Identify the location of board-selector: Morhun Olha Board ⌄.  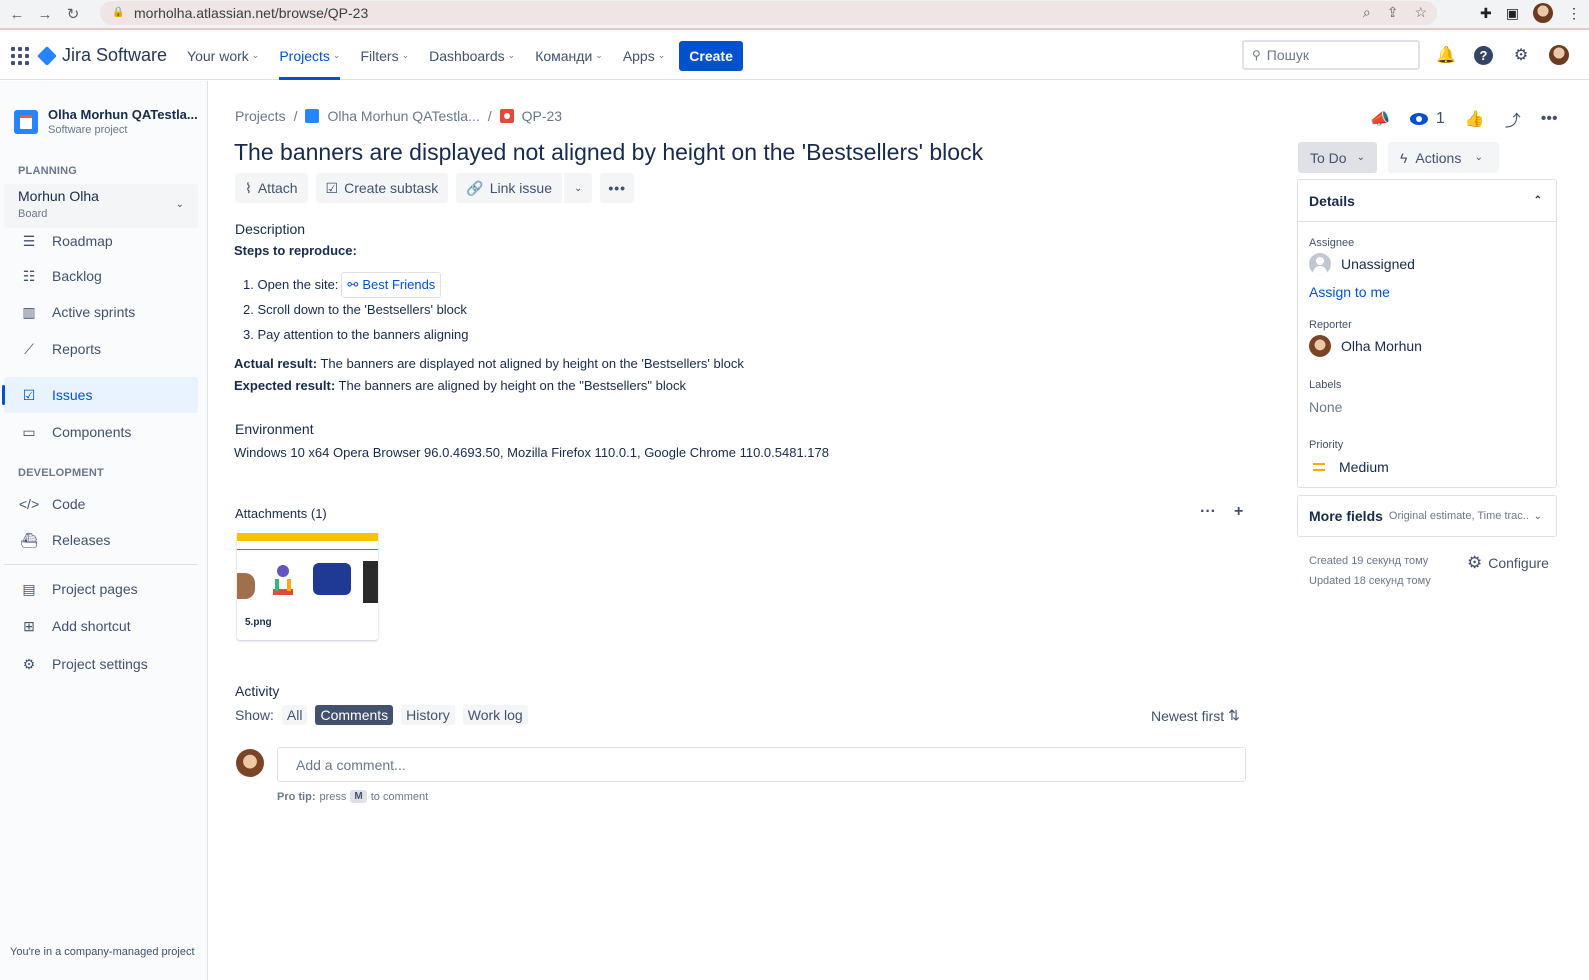
(101, 206).